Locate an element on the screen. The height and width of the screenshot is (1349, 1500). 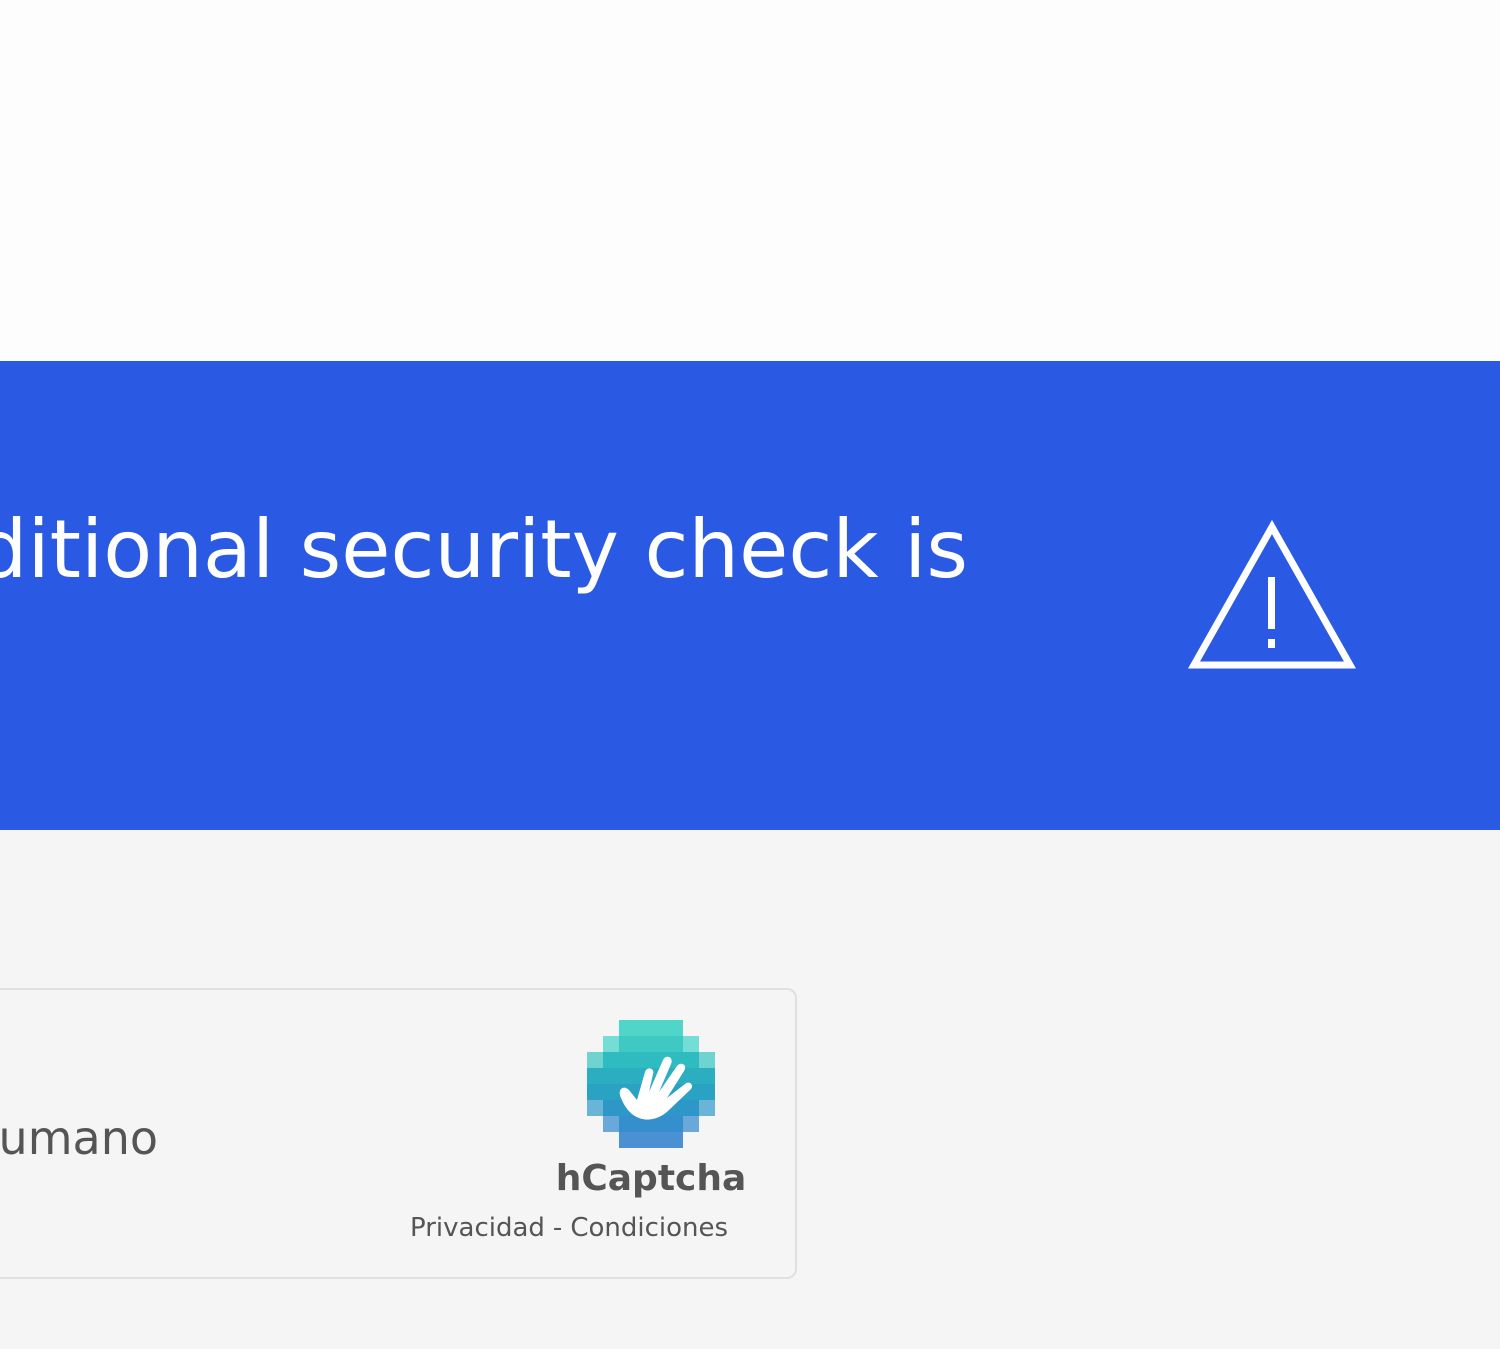
privacy-link: Privacidad is located at coordinates (477, 1228).